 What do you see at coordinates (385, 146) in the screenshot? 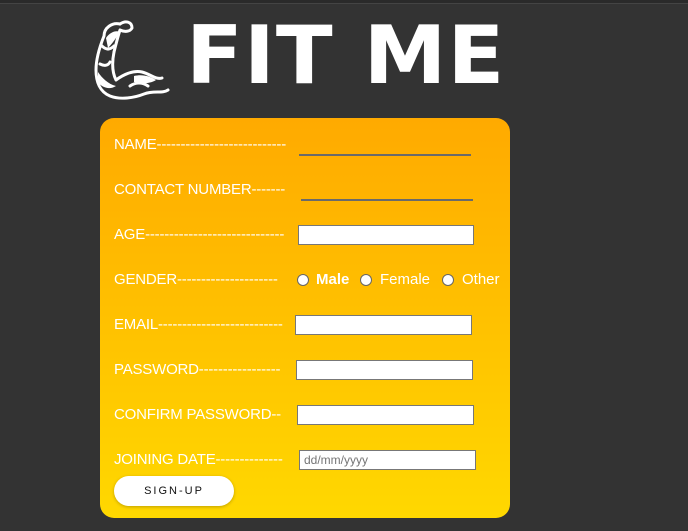
I see `name-input` at bounding box center [385, 146].